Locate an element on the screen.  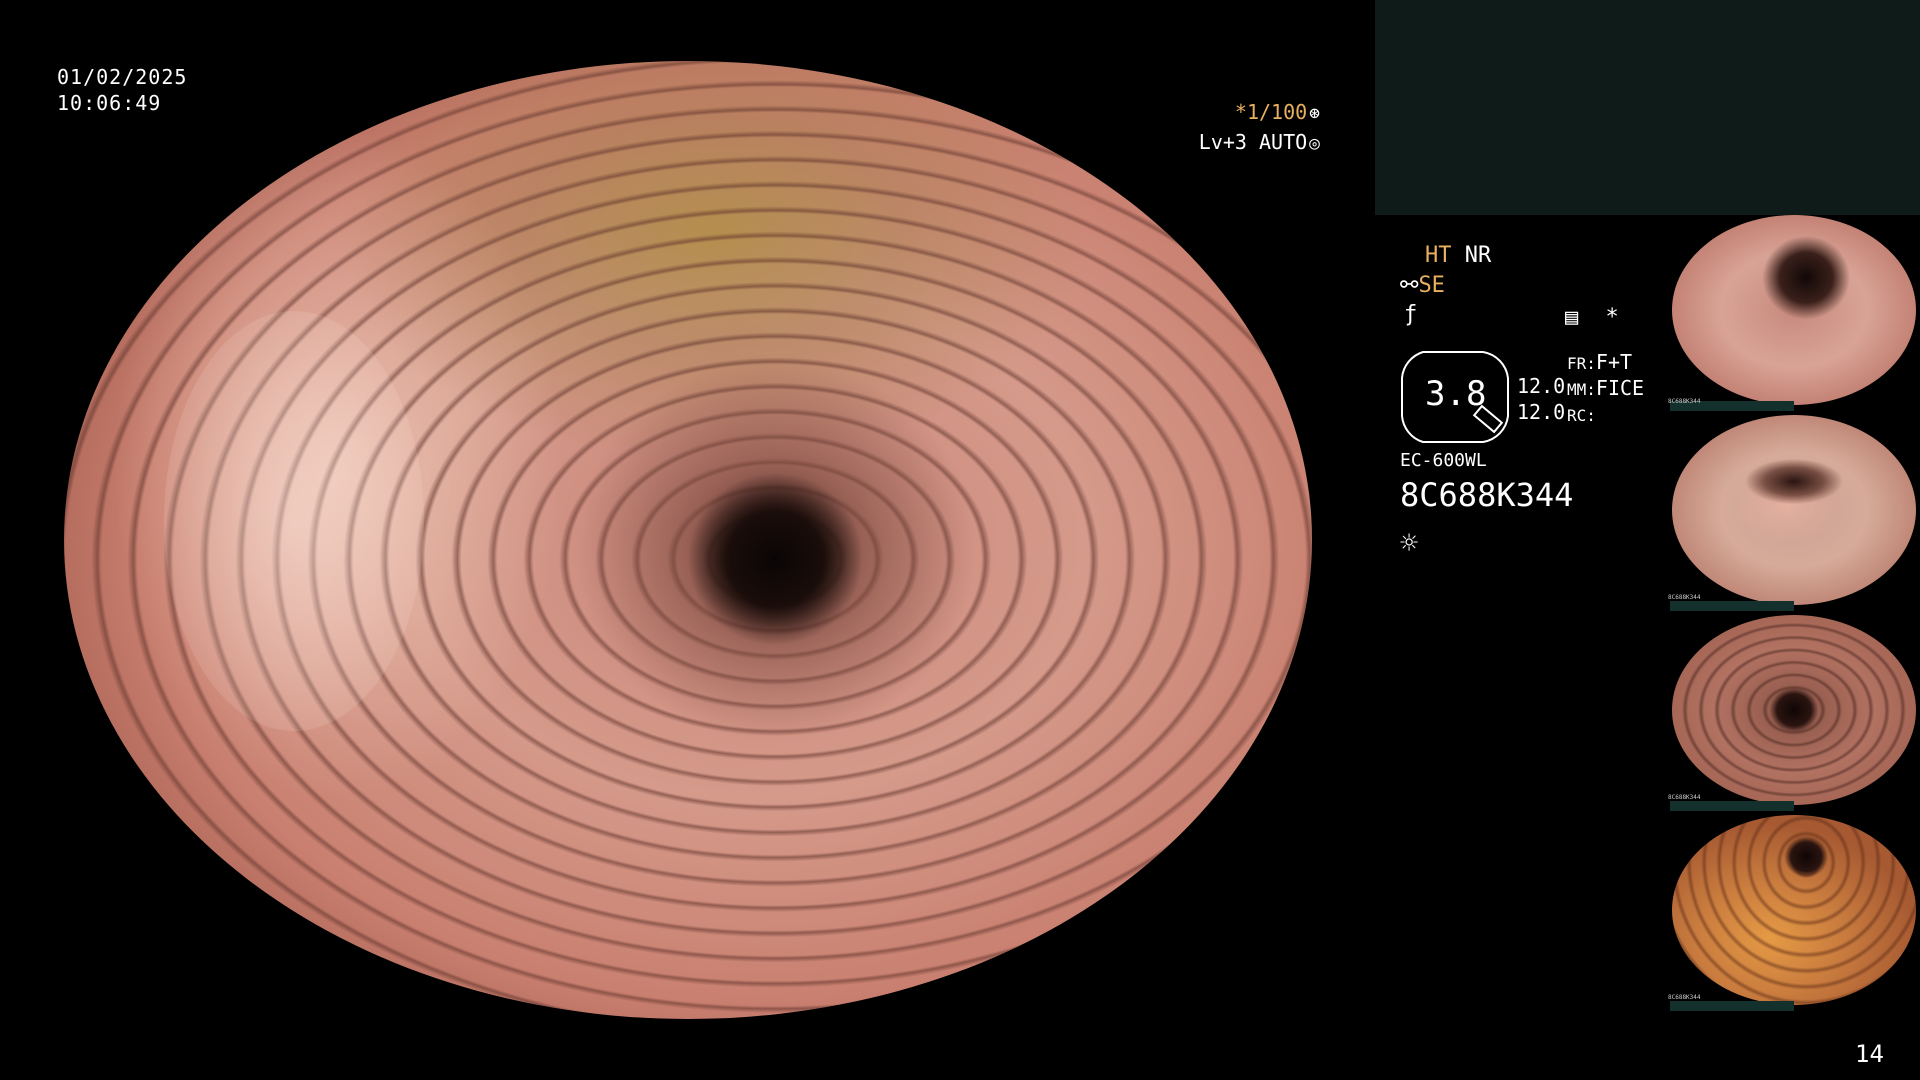
mode-settings: FR:F+T MM:FICE RC: is located at coordinates (1605, 389).